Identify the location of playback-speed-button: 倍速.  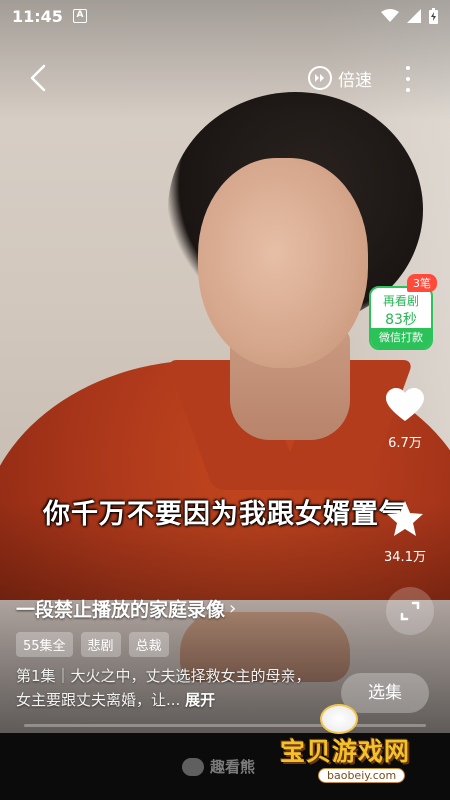
(340, 78).